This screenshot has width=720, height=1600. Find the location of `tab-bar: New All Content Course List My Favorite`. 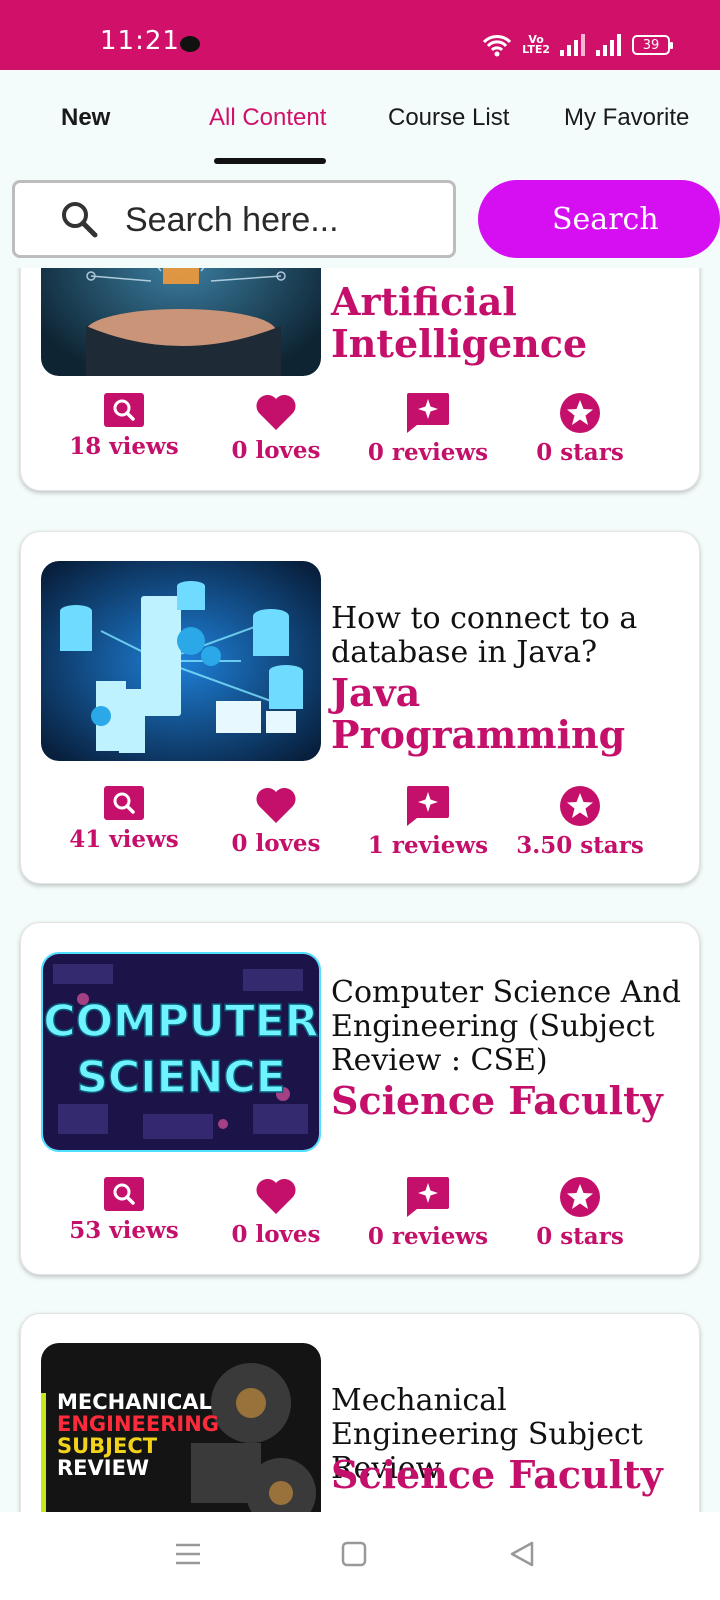

tab-bar: New All Content Course List My Favorite is located at coordinates (360, 120).